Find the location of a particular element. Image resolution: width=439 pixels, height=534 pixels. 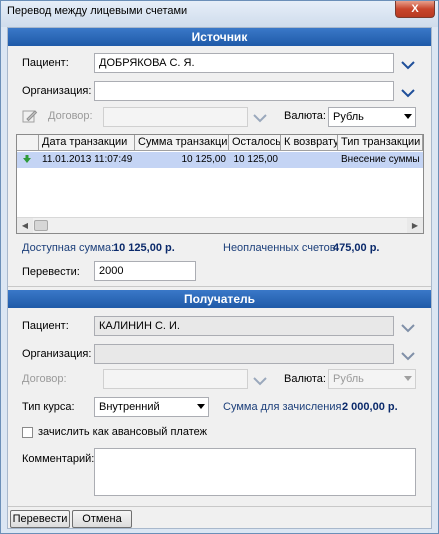

transfer-button: Перевести is located at coordinates (40, 519).